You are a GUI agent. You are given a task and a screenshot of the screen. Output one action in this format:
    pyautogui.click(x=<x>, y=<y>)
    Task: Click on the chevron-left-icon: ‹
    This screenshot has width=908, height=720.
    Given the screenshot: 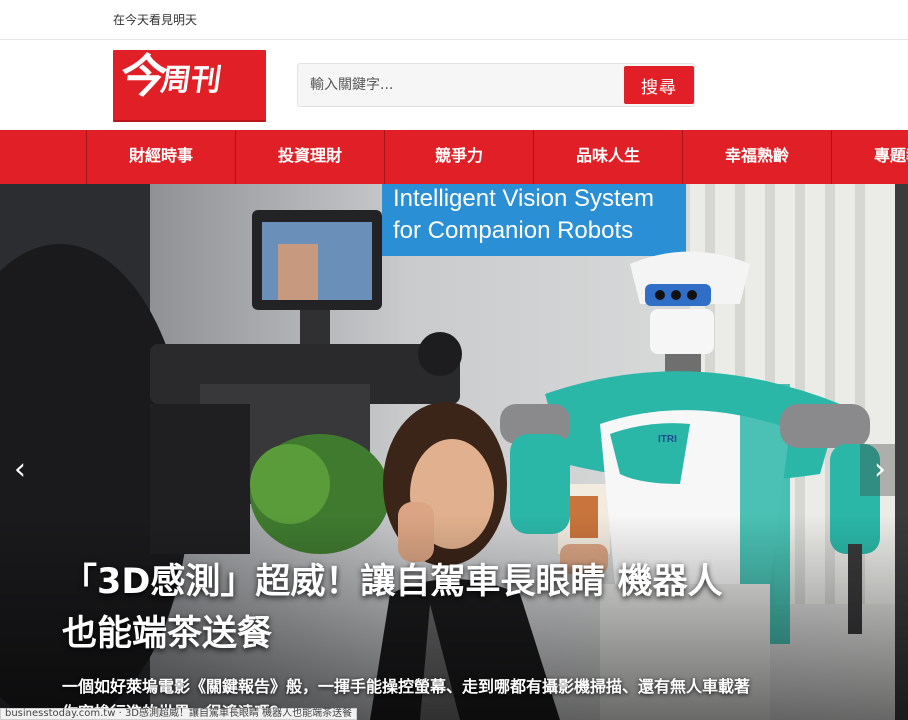 What is the action you would take?
    pyautogui.click(x=20, y=469)
    